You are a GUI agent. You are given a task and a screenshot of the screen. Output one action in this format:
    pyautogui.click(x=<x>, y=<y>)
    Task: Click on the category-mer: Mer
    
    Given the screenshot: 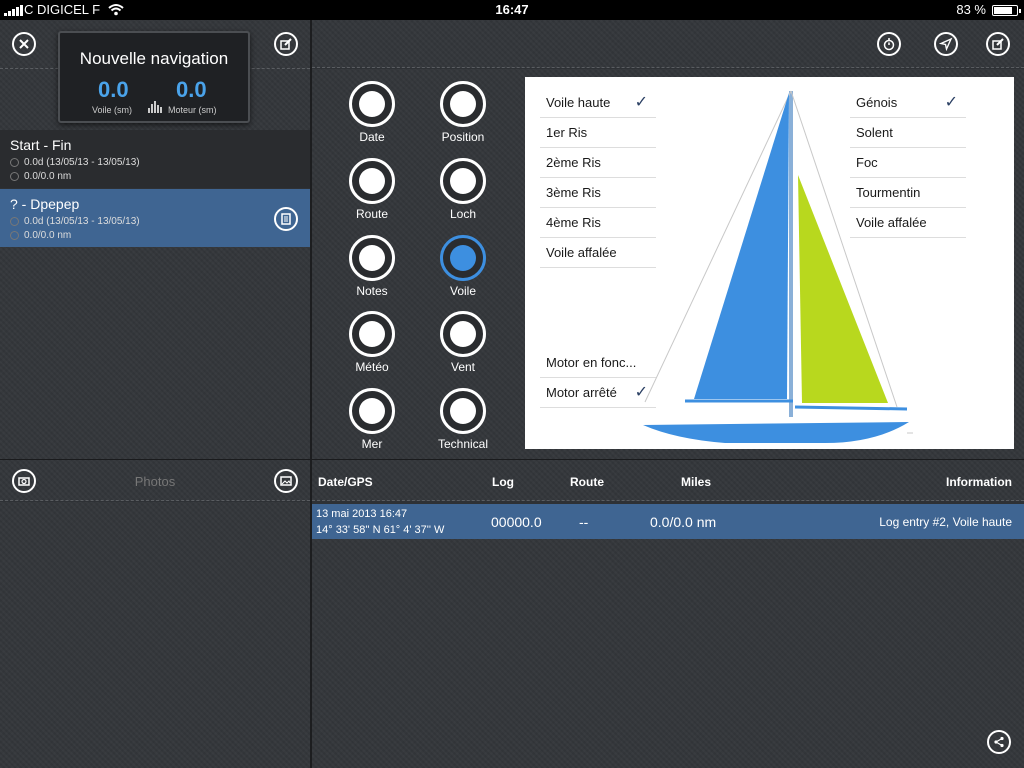 What is the action you would take?
    pyautogui.click(x=372, y=419)
    